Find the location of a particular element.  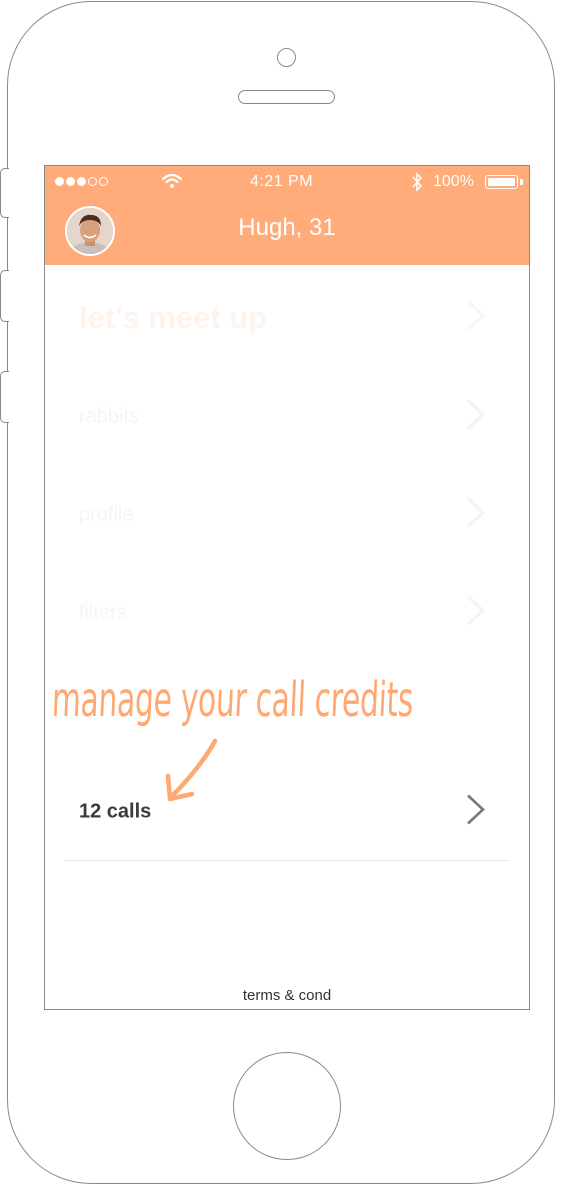

signal-strength-icon is located at coordinates (81, 181).